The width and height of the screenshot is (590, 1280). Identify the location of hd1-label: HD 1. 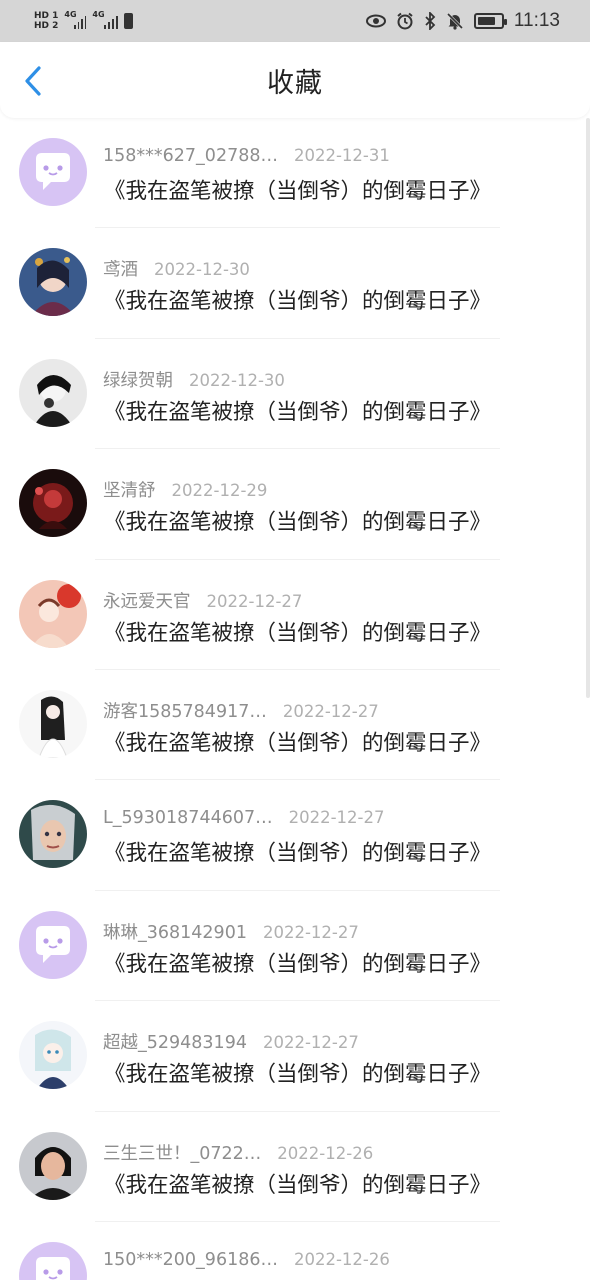
(46, 16).